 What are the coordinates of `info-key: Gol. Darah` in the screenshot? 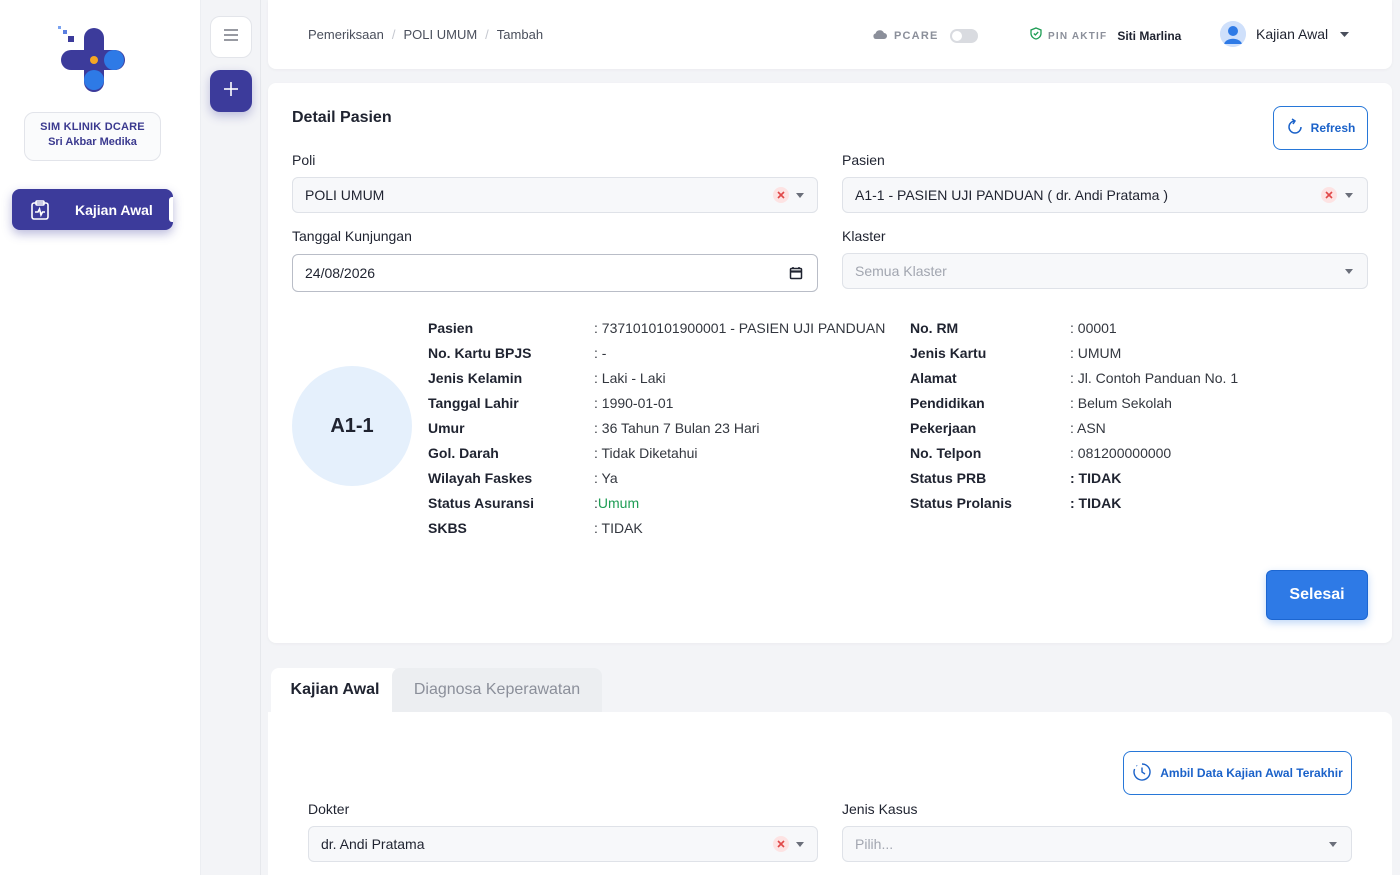 It's located at (463, 452).